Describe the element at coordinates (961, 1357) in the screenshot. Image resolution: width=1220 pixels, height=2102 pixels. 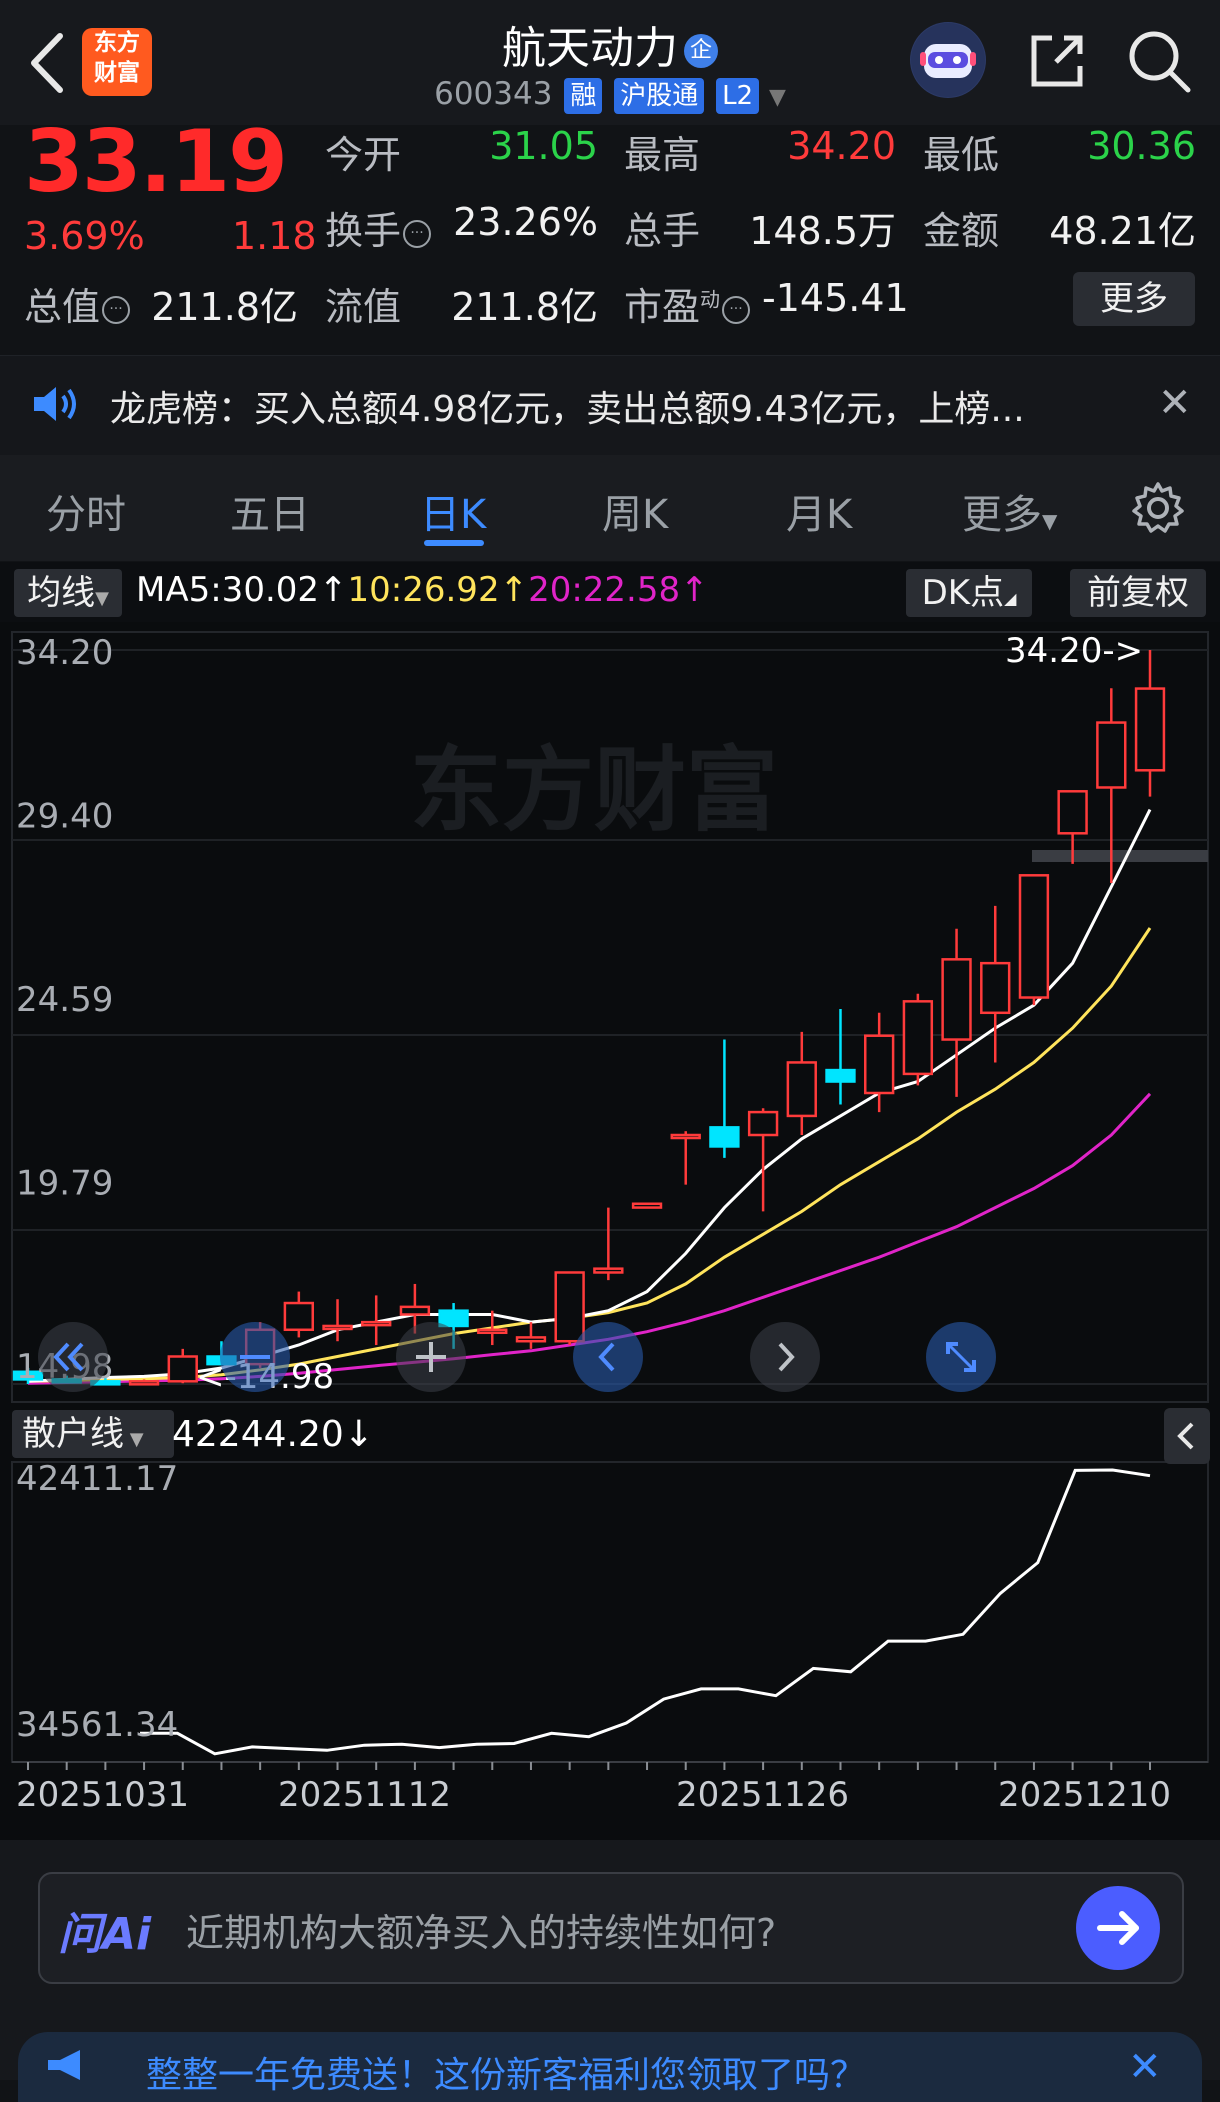
I see `fullscreen-icon` at that location.